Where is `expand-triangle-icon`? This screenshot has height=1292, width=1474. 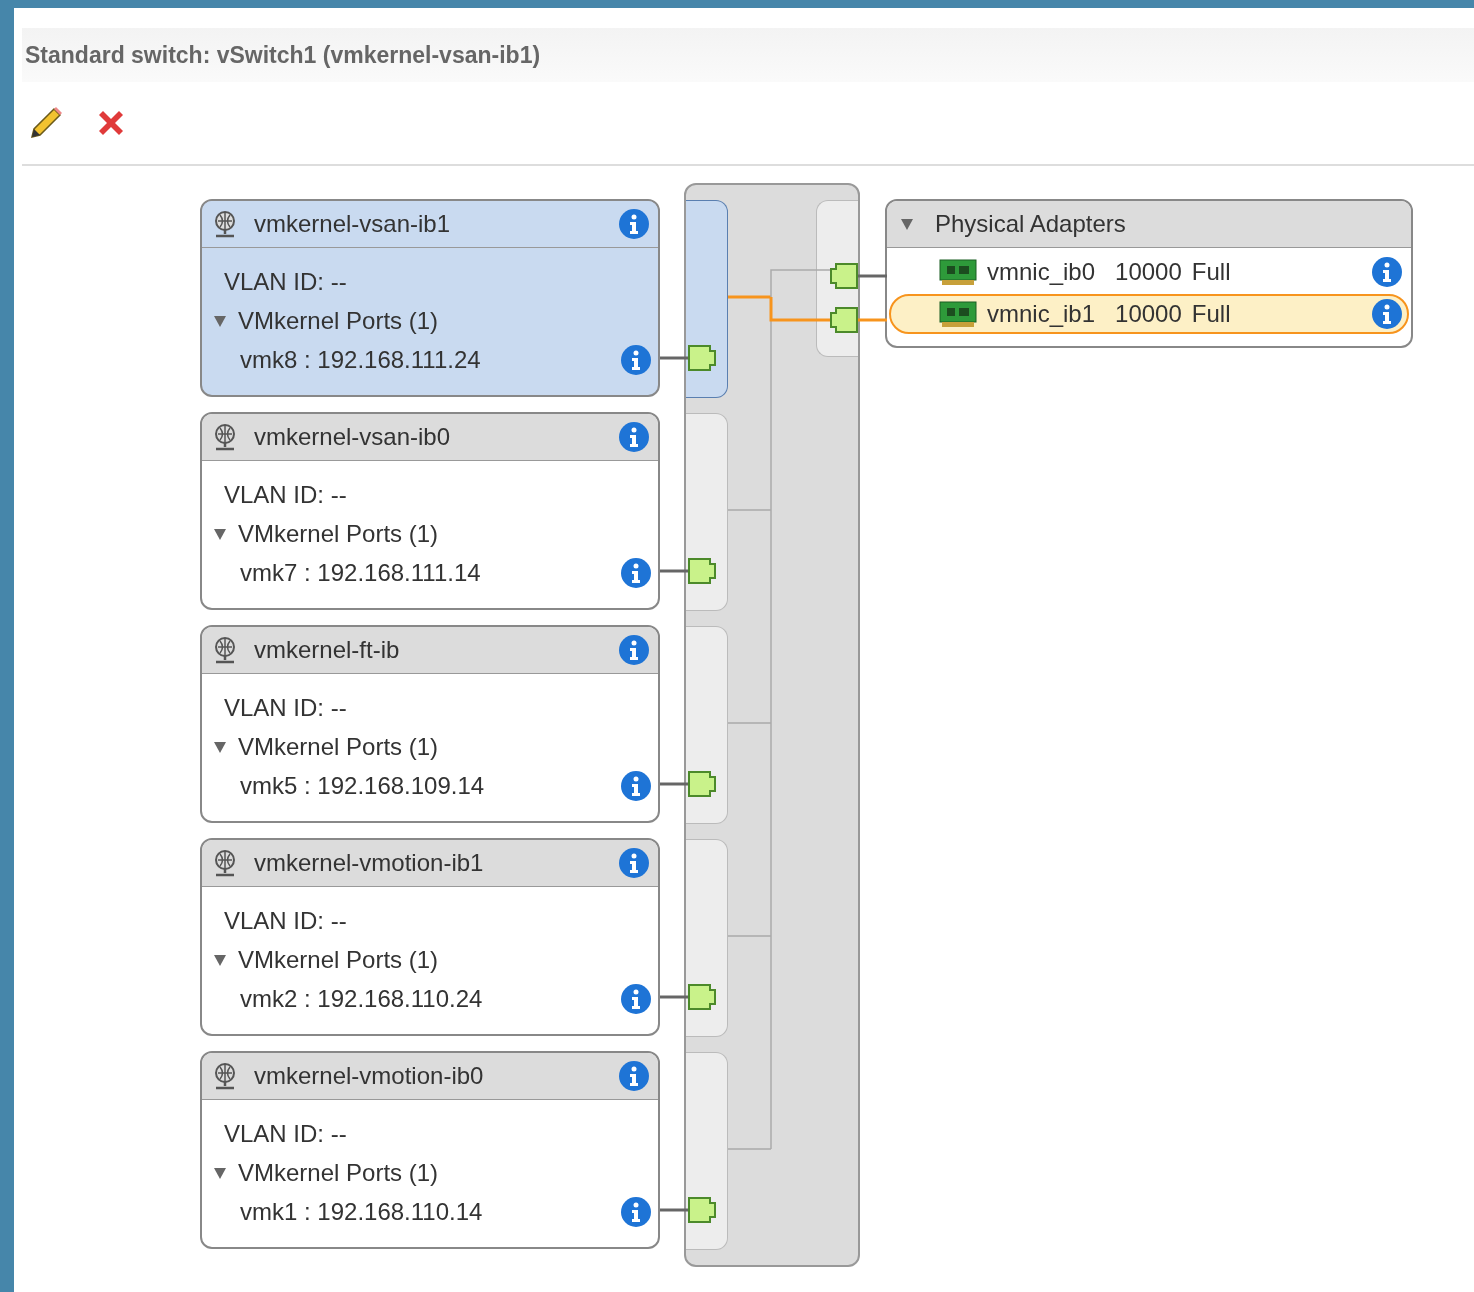 expand-triangle-icon is located at coordinates (907, 224).